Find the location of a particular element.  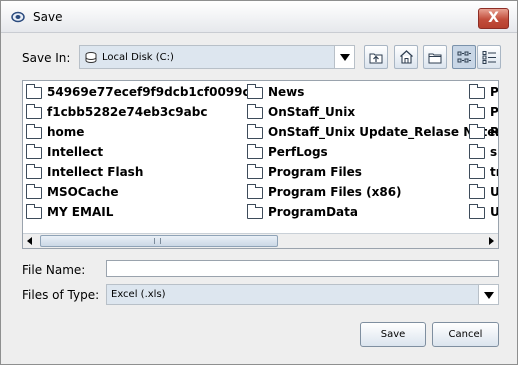

save-button: Save is located at coordinates (393, 334).